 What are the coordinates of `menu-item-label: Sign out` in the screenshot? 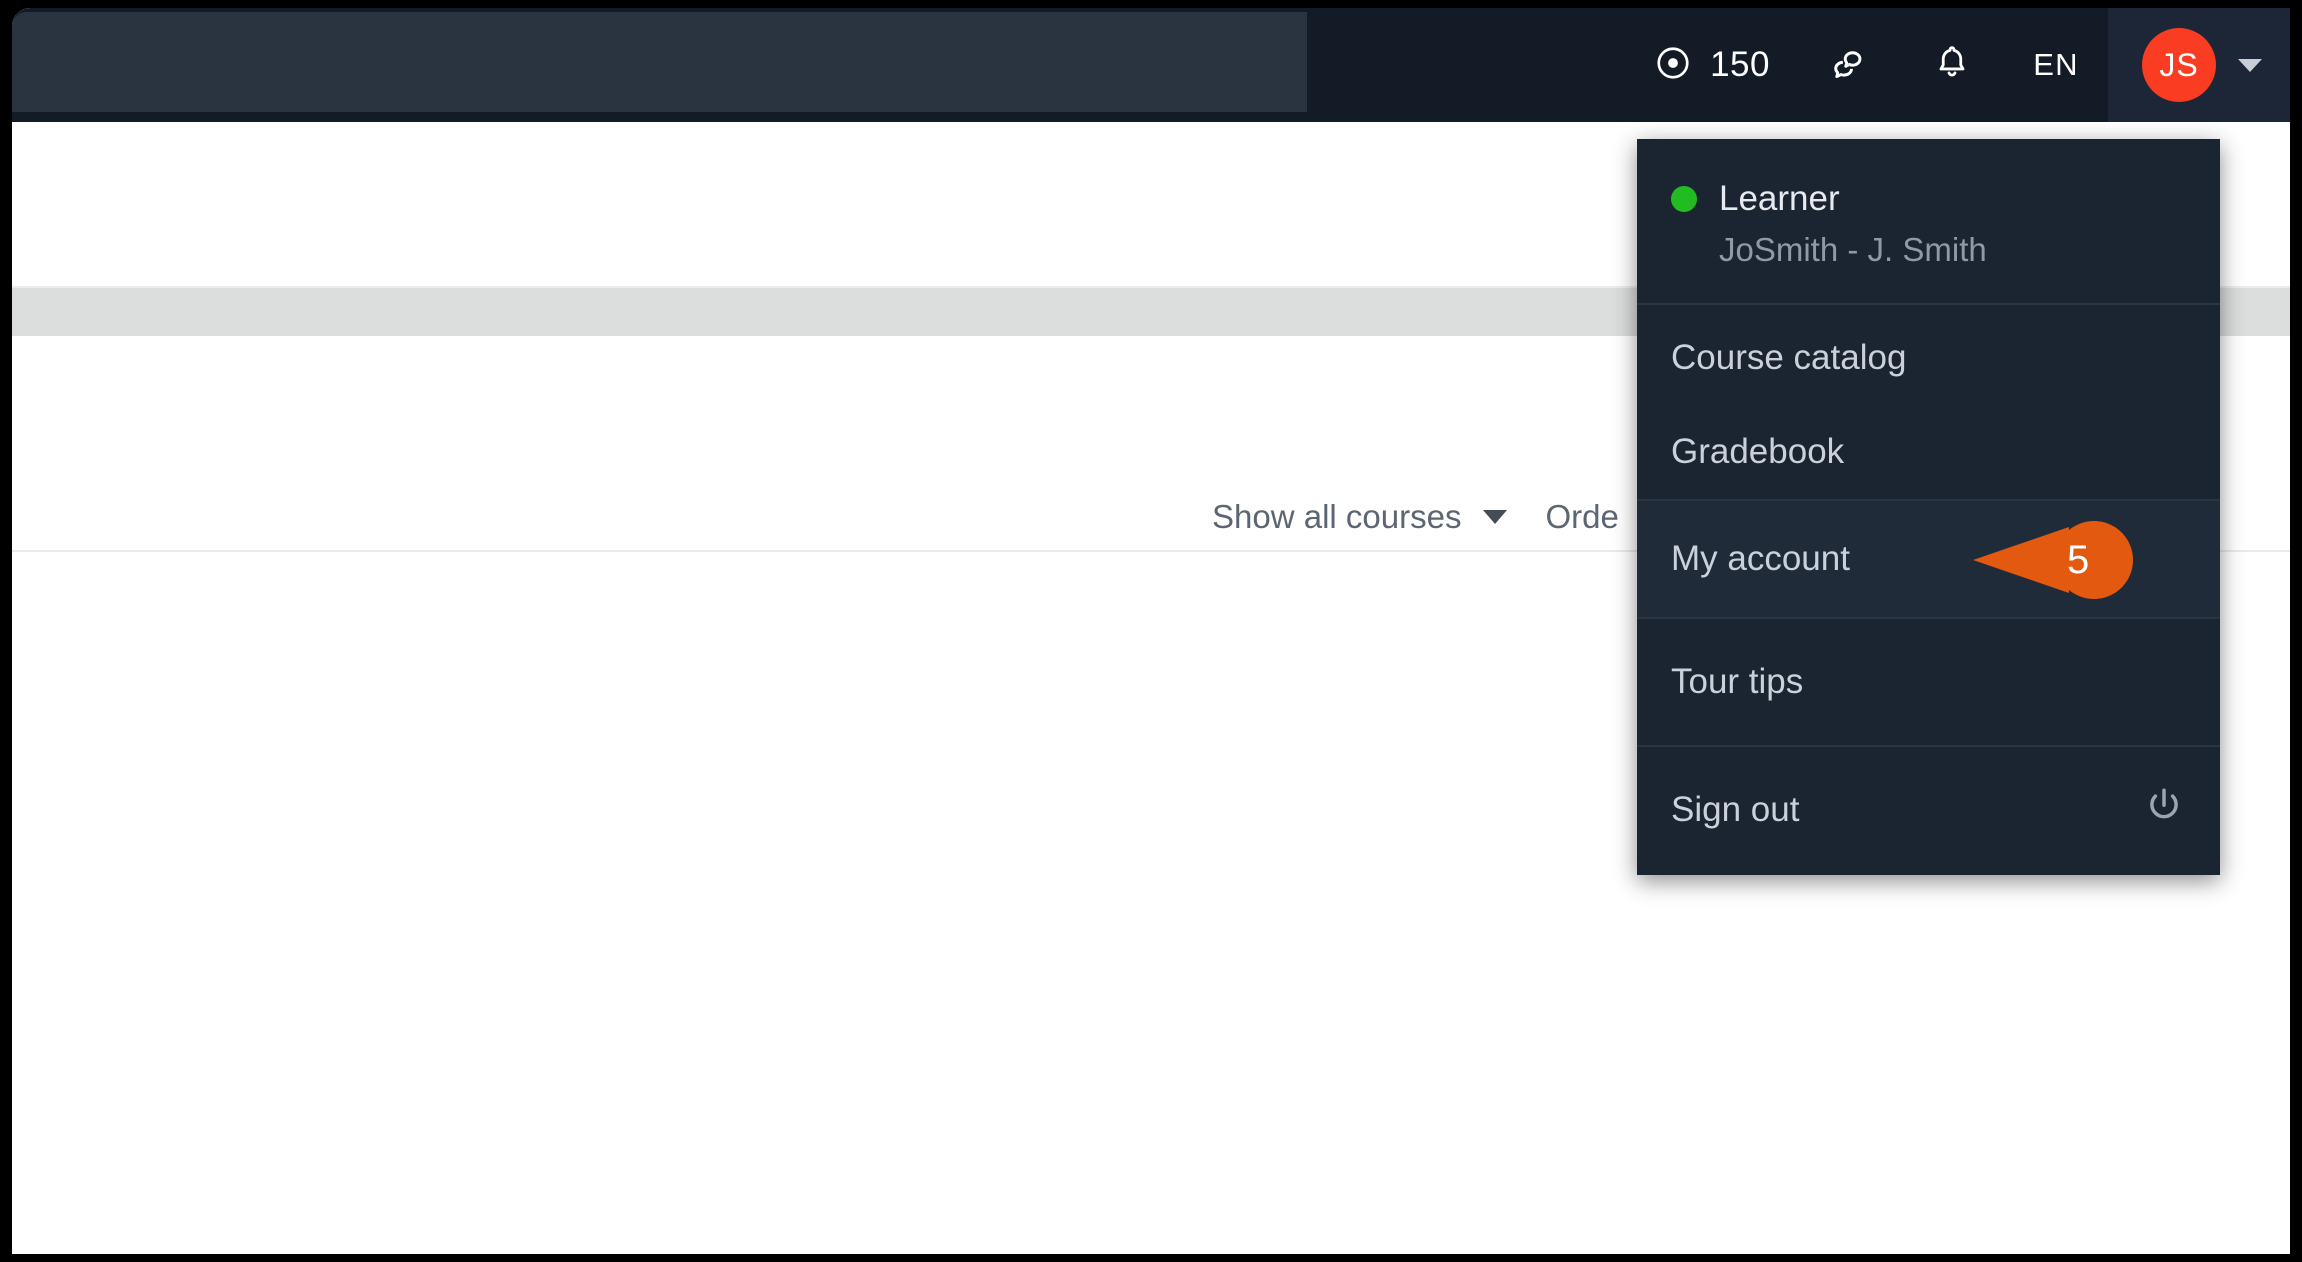 It's located at (1735, 809).